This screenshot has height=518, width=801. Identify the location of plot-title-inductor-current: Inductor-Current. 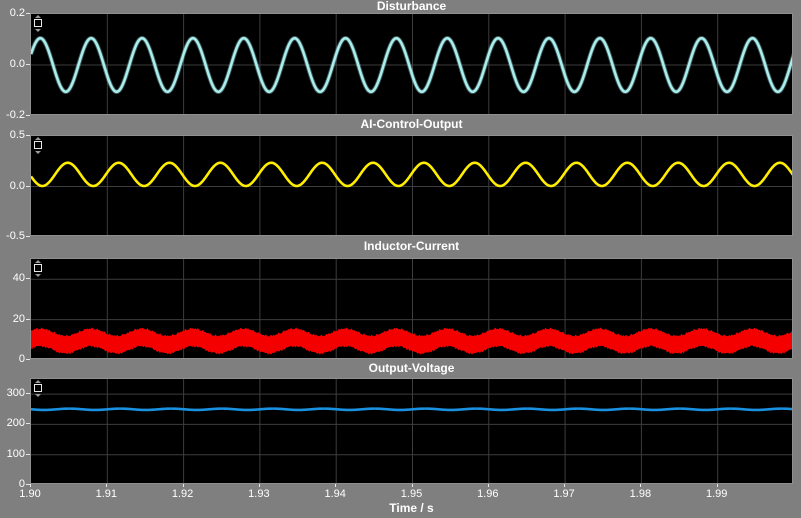
(411, 246).